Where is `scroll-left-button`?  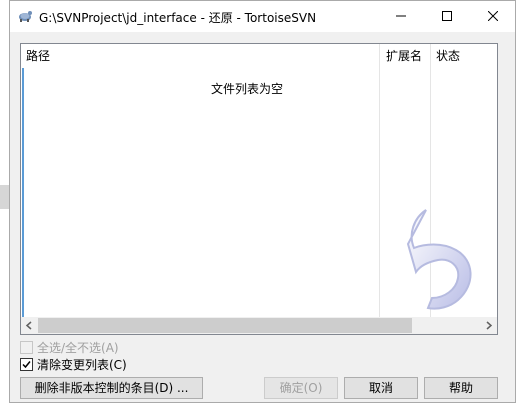
scroll-left-button is located at coordinates (29, 325).